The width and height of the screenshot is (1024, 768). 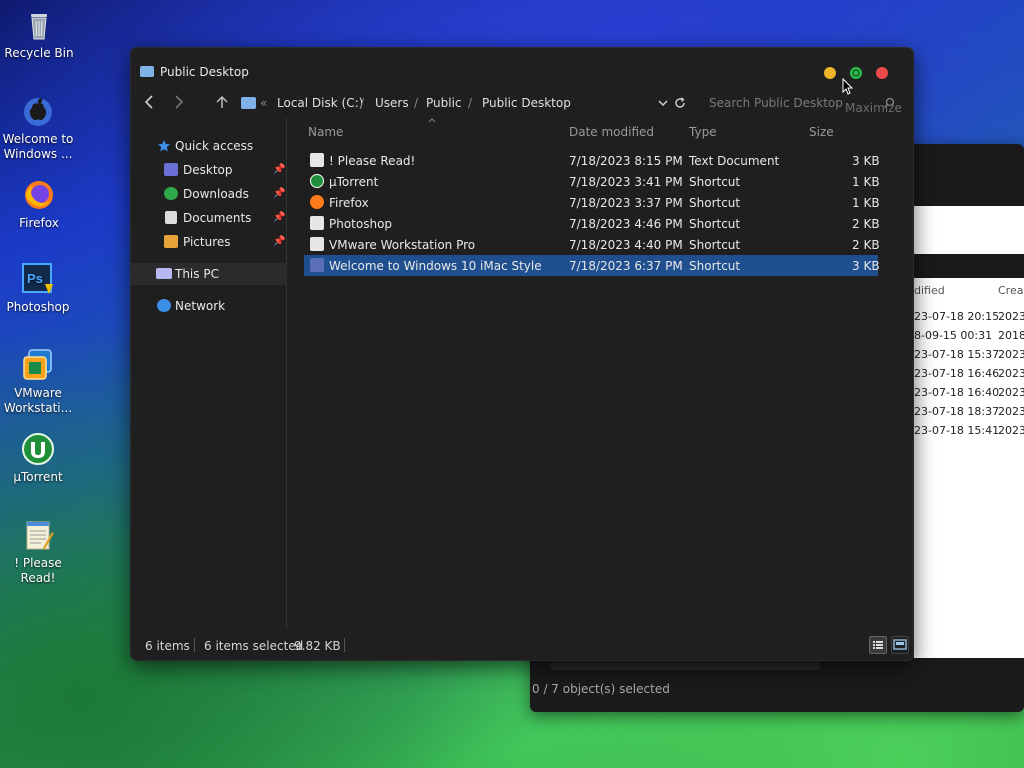 What do you see at coordinates (209, 194) in the screenshot?
I see `sidebar-item-downloads: Downloads 📌` at bounding box center [209, 194].